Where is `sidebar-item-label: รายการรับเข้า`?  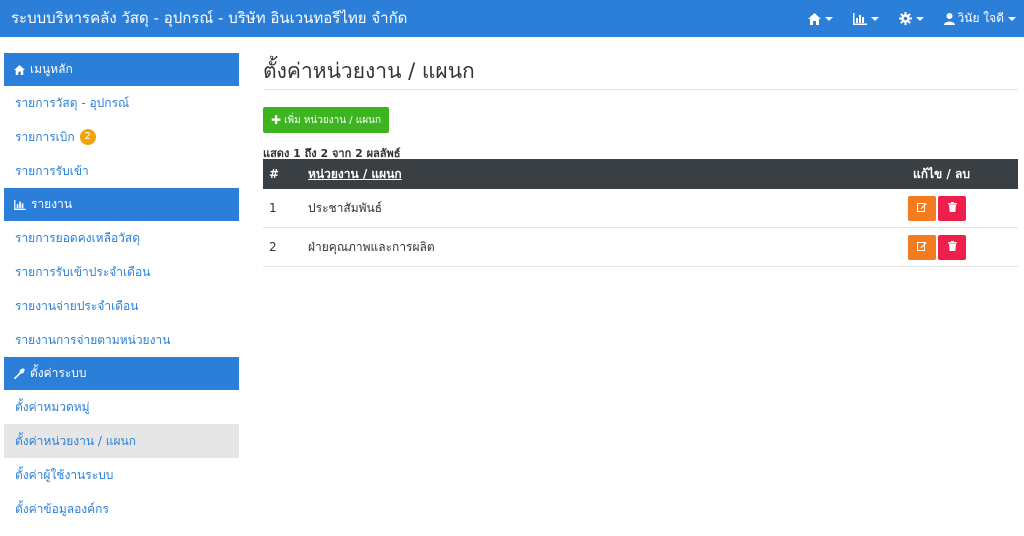 sidebar-item-label: รายการรับเข้า is located at coordinates (52, 170).